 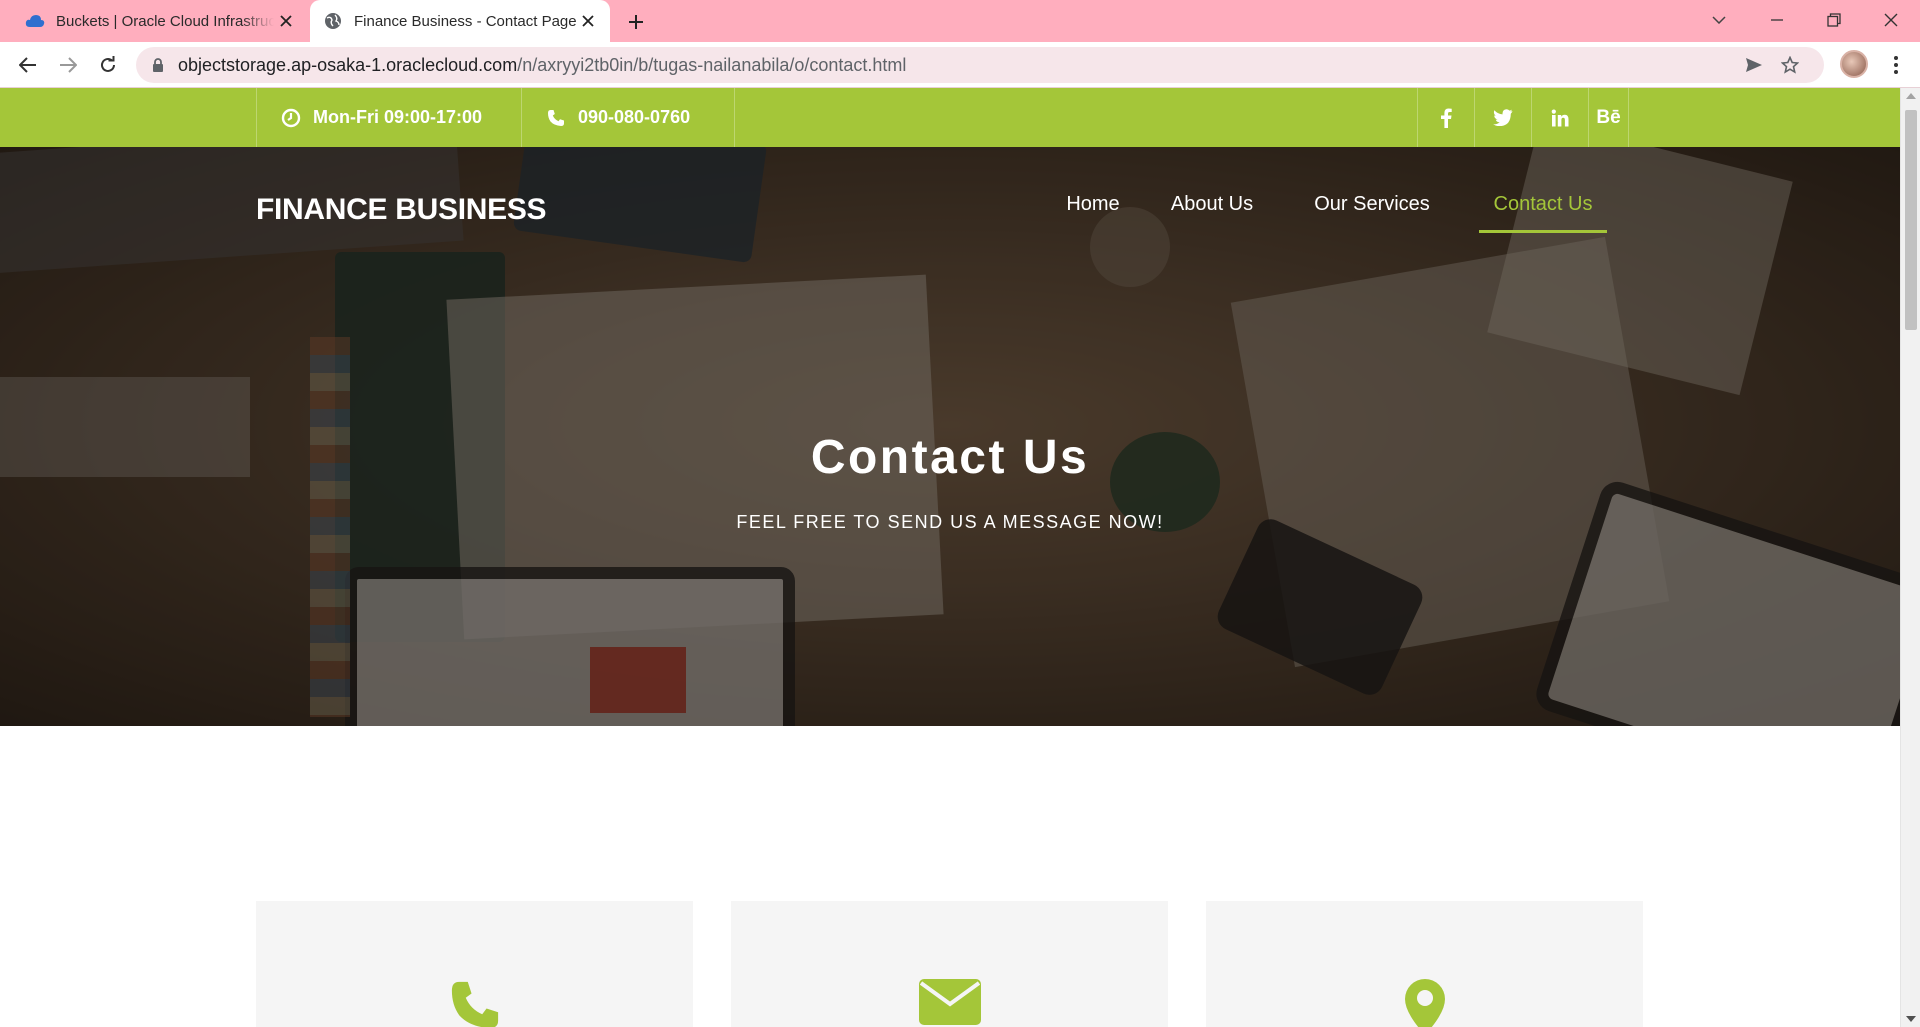 I want to click on site-logo: FINANCE BUSINESS, so click(x=401, y=210).